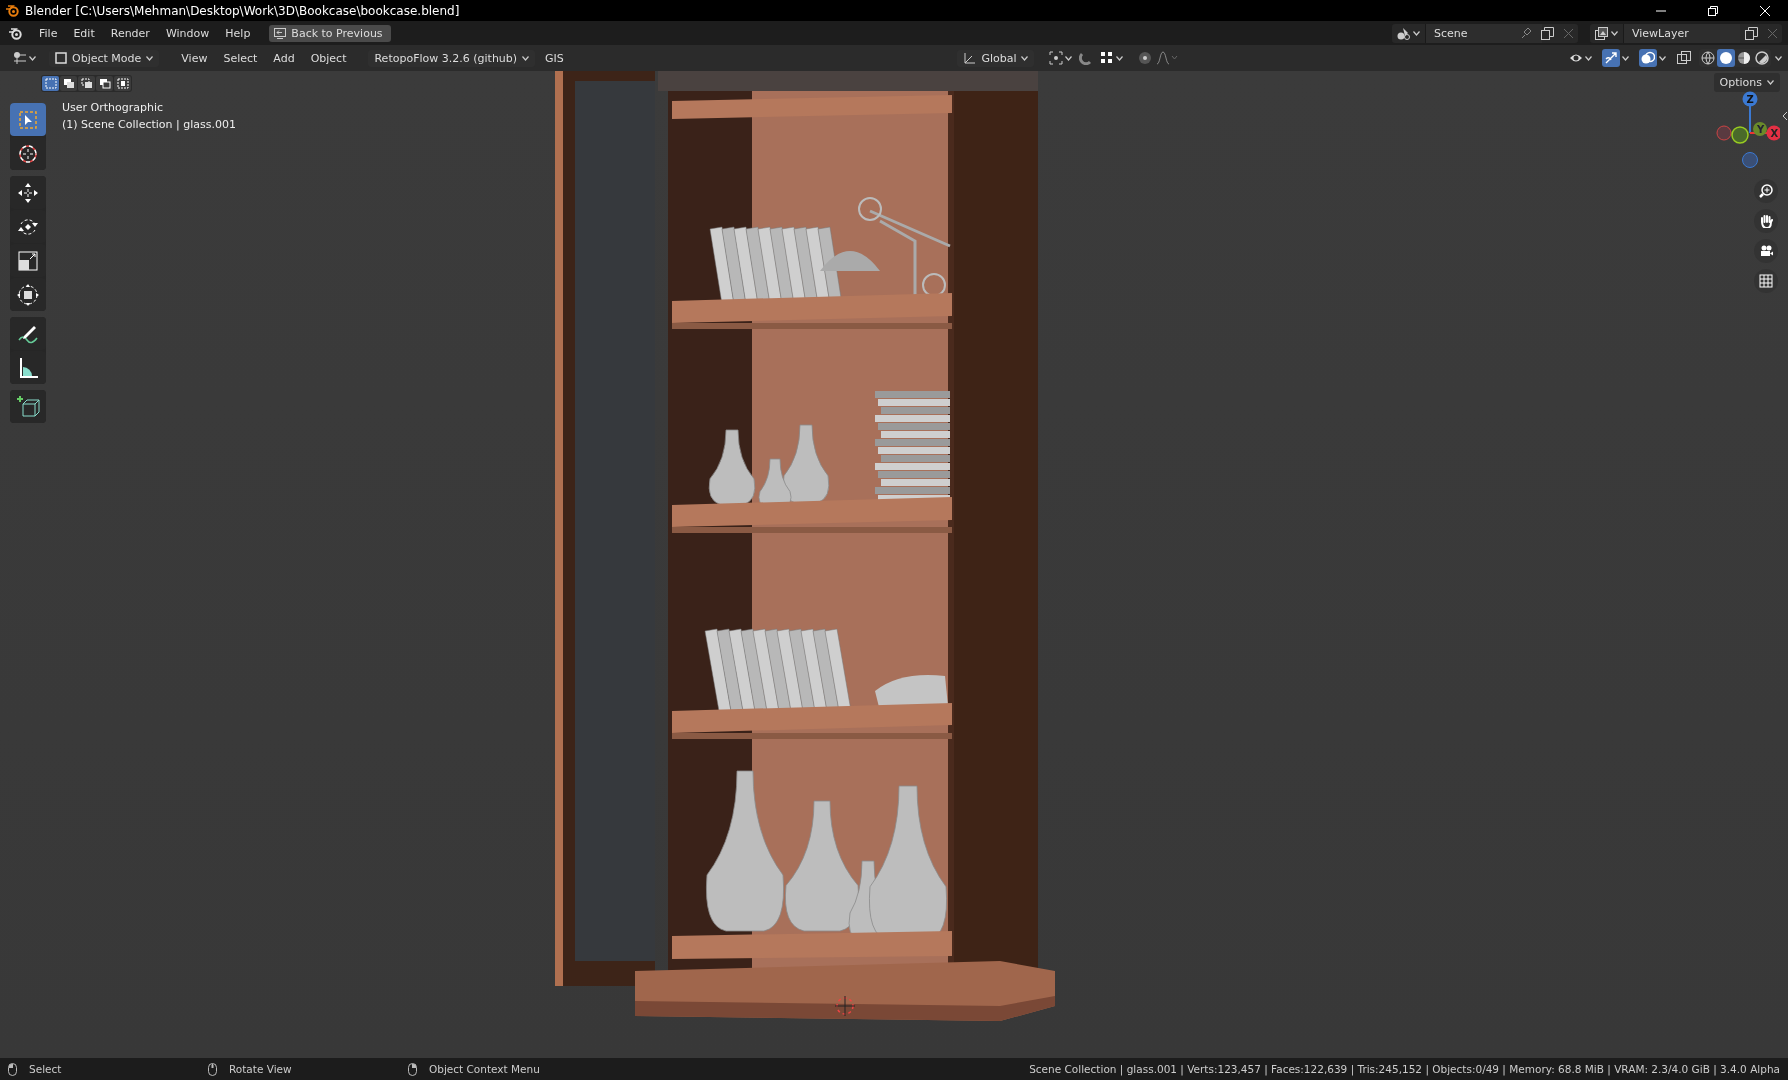 This screenshot has height=1080, width=1788. I want to click on hand-icon, so click(1766, 221).